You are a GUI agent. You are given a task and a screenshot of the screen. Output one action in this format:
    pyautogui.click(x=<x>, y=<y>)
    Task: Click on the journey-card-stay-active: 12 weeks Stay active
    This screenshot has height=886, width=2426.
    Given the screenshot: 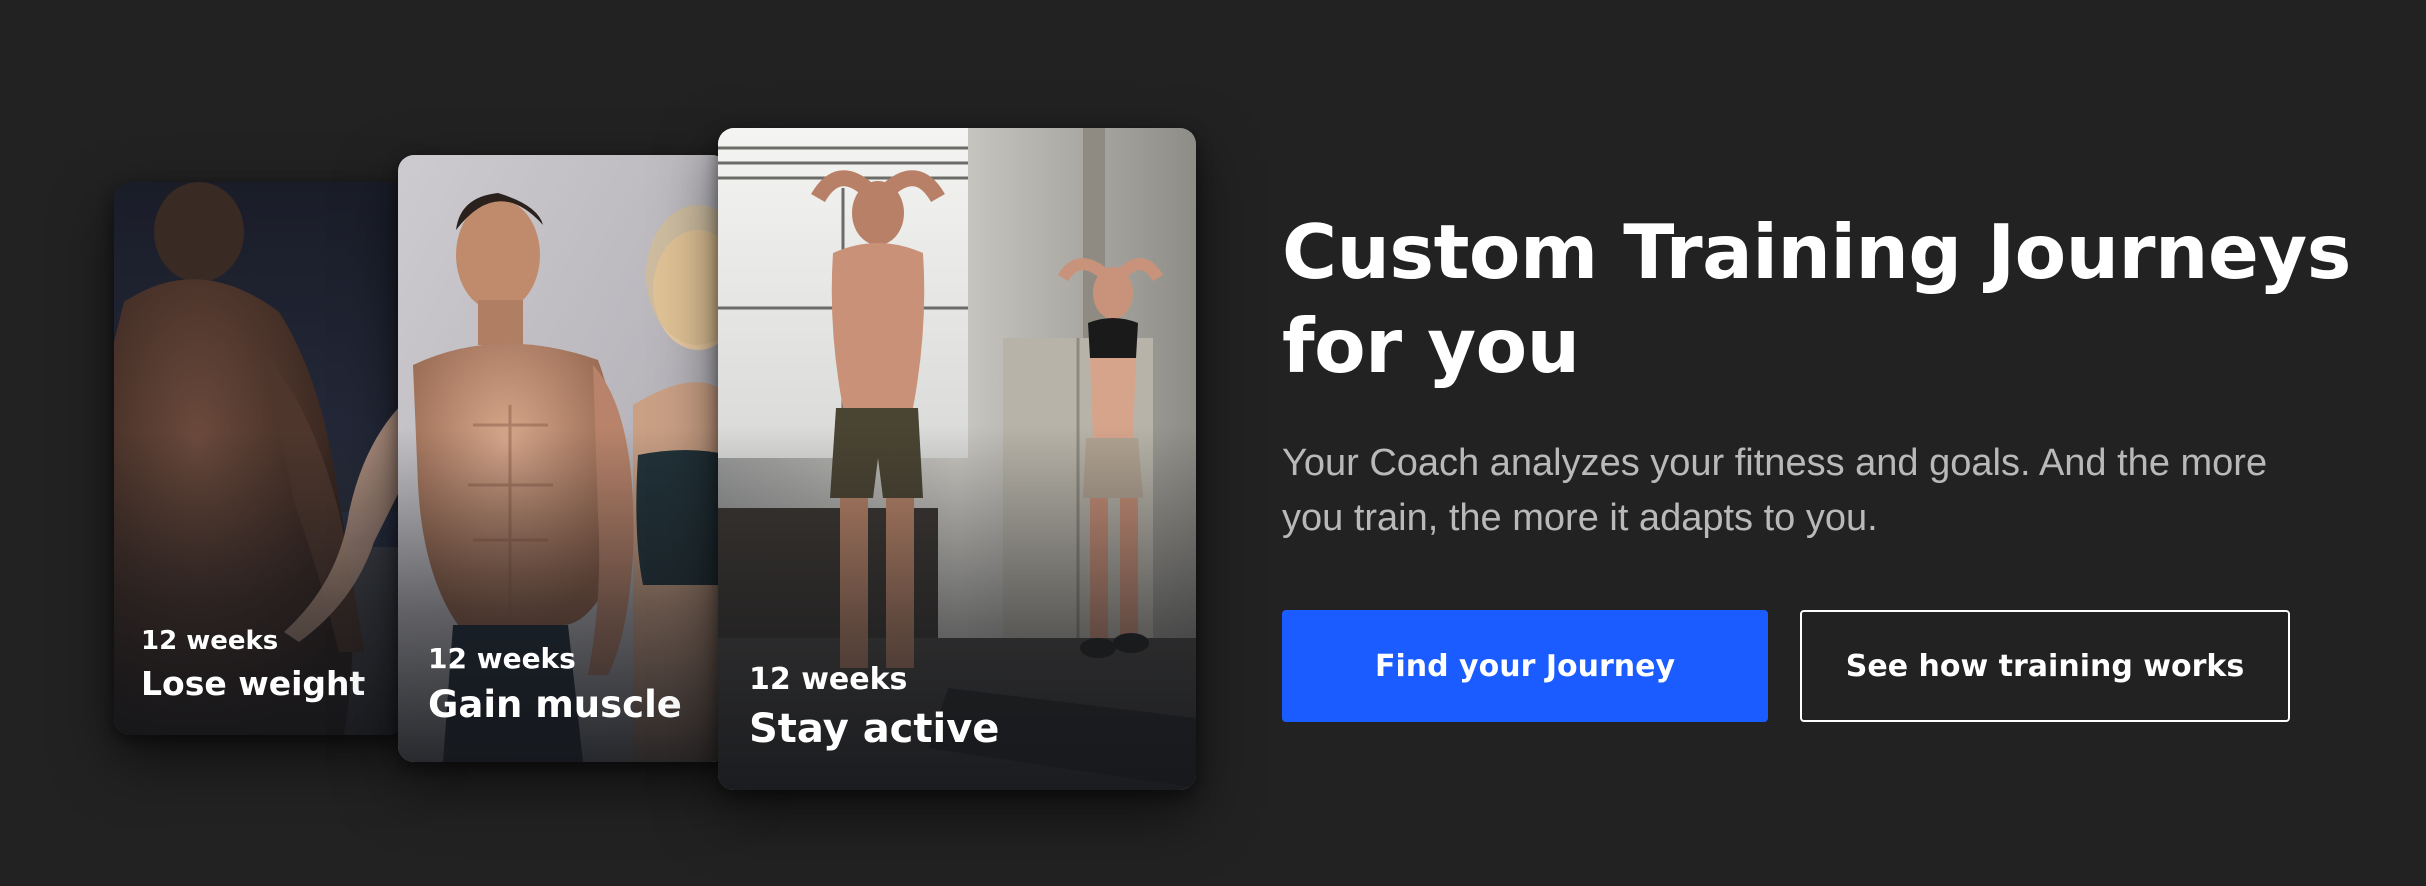 What is the action you would take?
    pyautogui.click(x=957, y=459)
    